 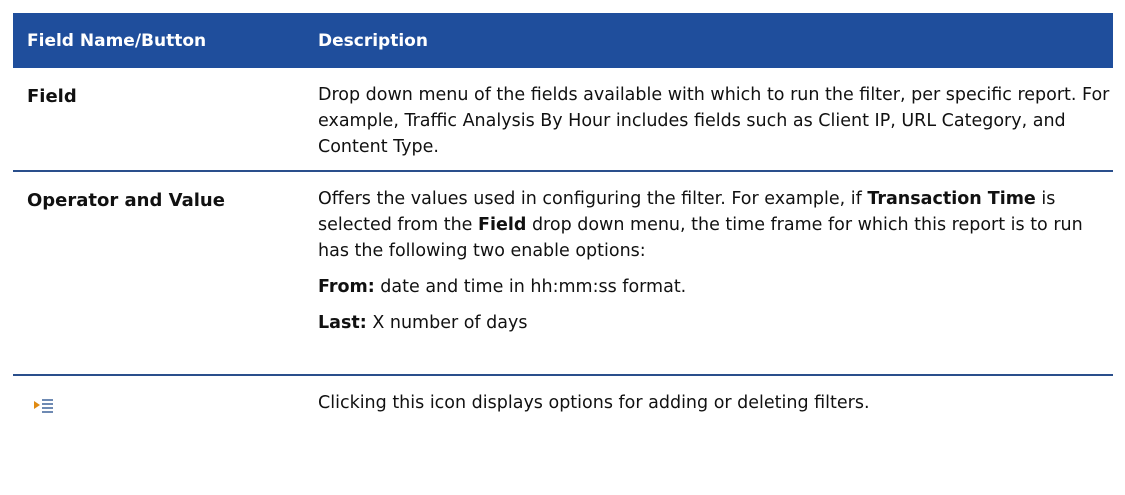 What do you see at coordinates (447, 323) in the screenshot?
I see `last-text: X number of days` at bounding box center [447, 323].